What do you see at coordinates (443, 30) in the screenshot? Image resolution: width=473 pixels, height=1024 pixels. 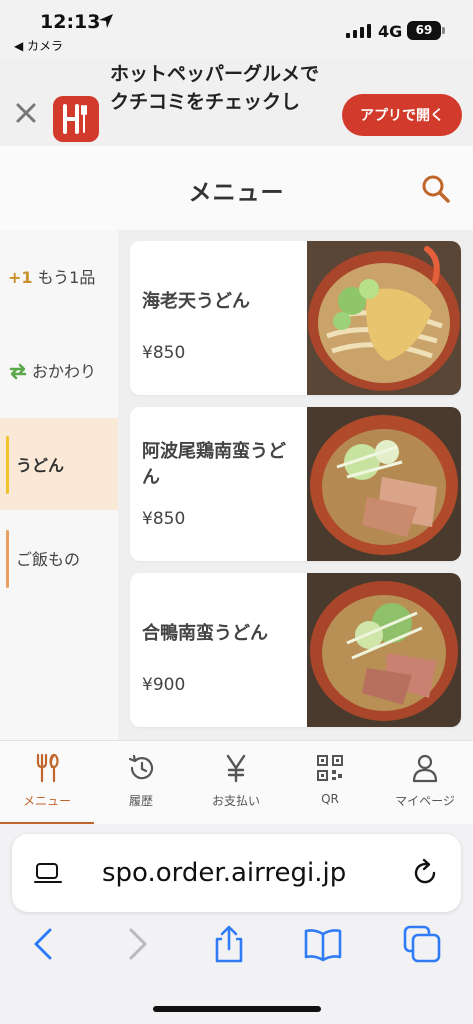 I see `battery-cap` at bounding box center [443, 30].